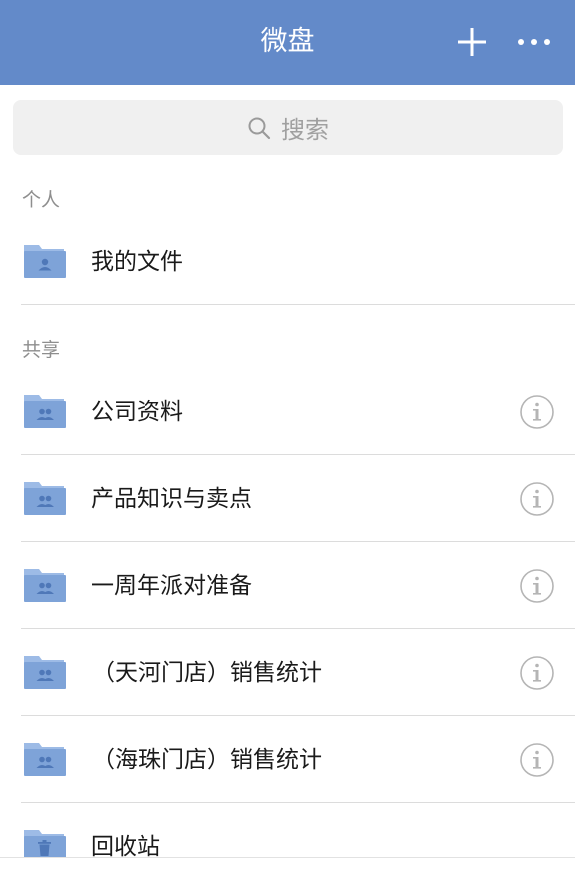 Image resolution: width=575 pixels, height=870 pixels. I want to click on list-item-my-files: 我的文件, so click(287, 262).